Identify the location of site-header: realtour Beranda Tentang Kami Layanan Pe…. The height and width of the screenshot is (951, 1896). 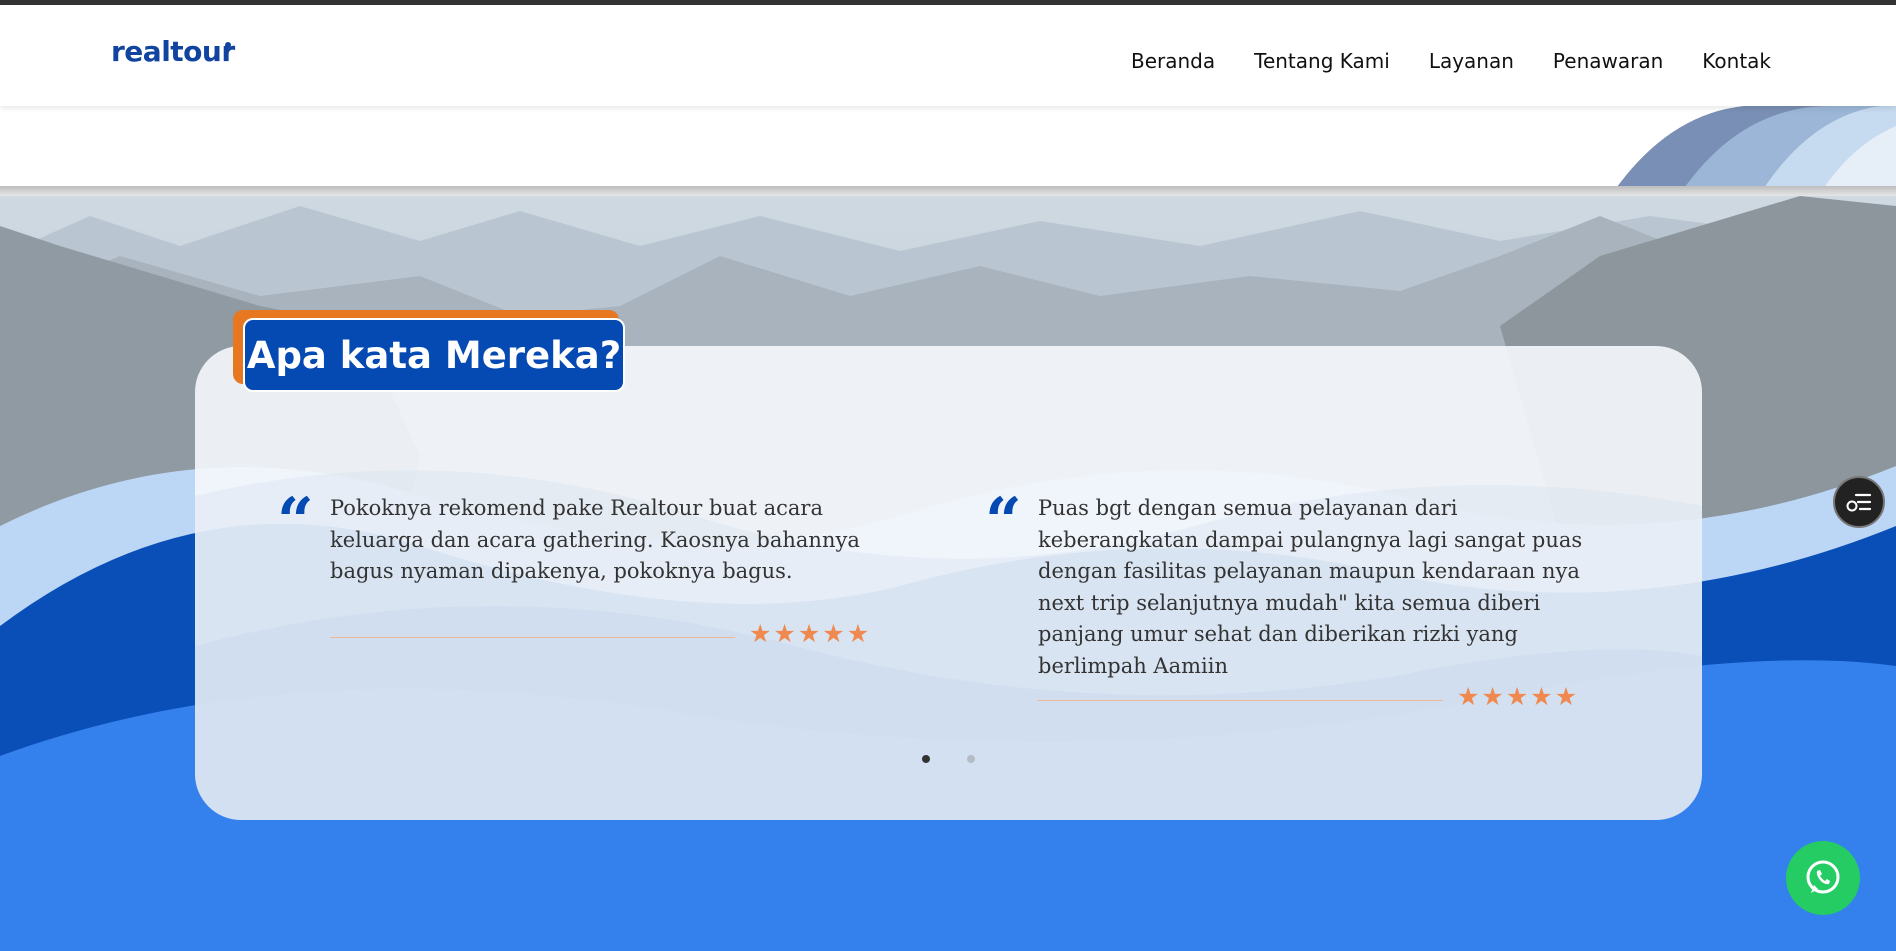
(948, 55).